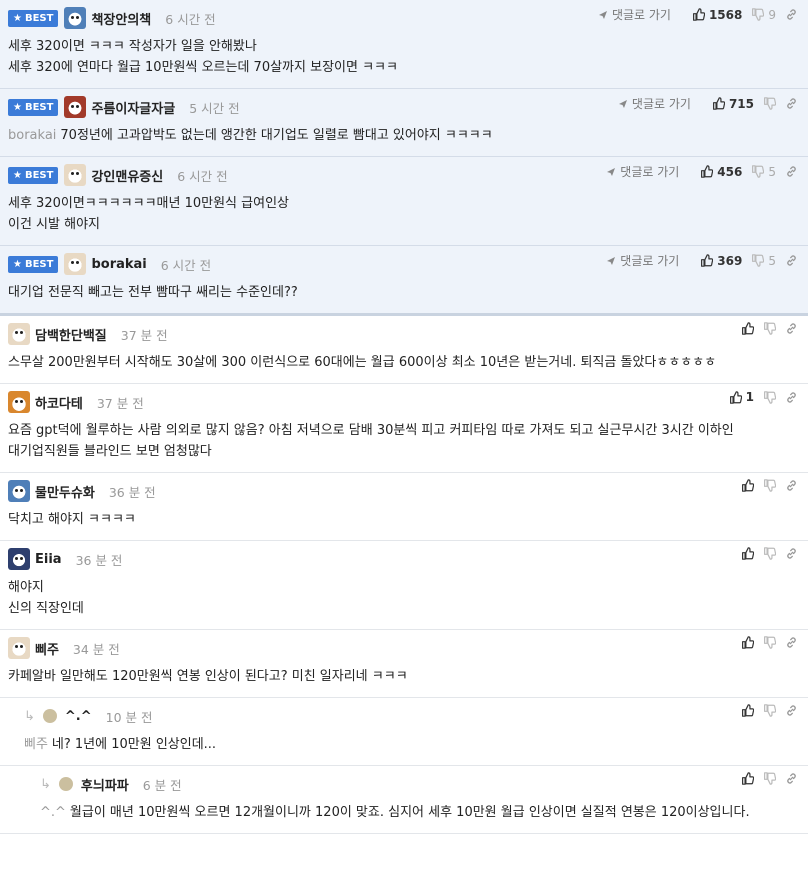 The image size is (808, 884). What do you see at coordinates (721, 261) in the screenshot?
I see `like-button: 369` at bounding box center [721, 261].